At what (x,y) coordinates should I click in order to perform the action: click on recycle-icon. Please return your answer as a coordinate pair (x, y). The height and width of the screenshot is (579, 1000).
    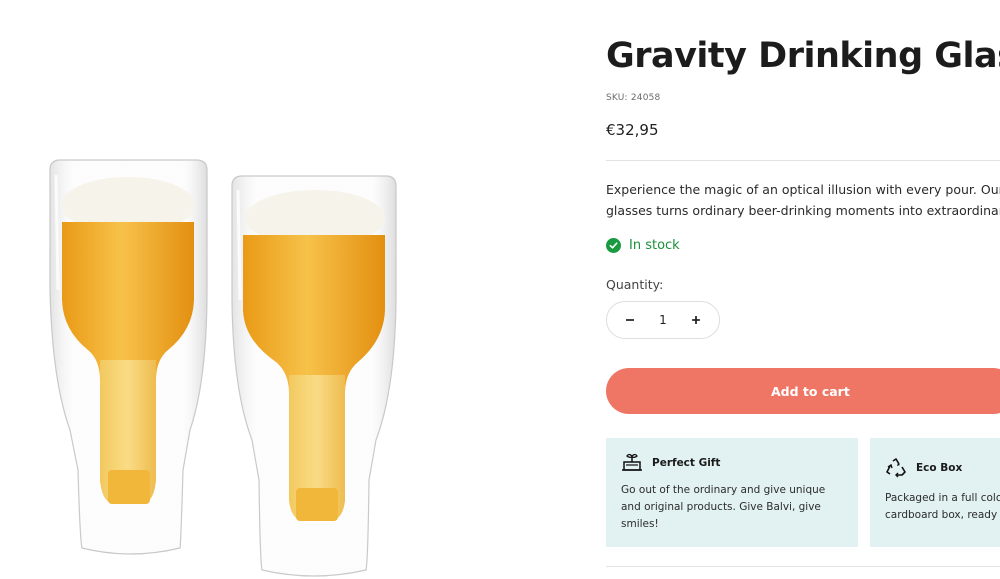
    Looking at the image, I should click on (896, 468).